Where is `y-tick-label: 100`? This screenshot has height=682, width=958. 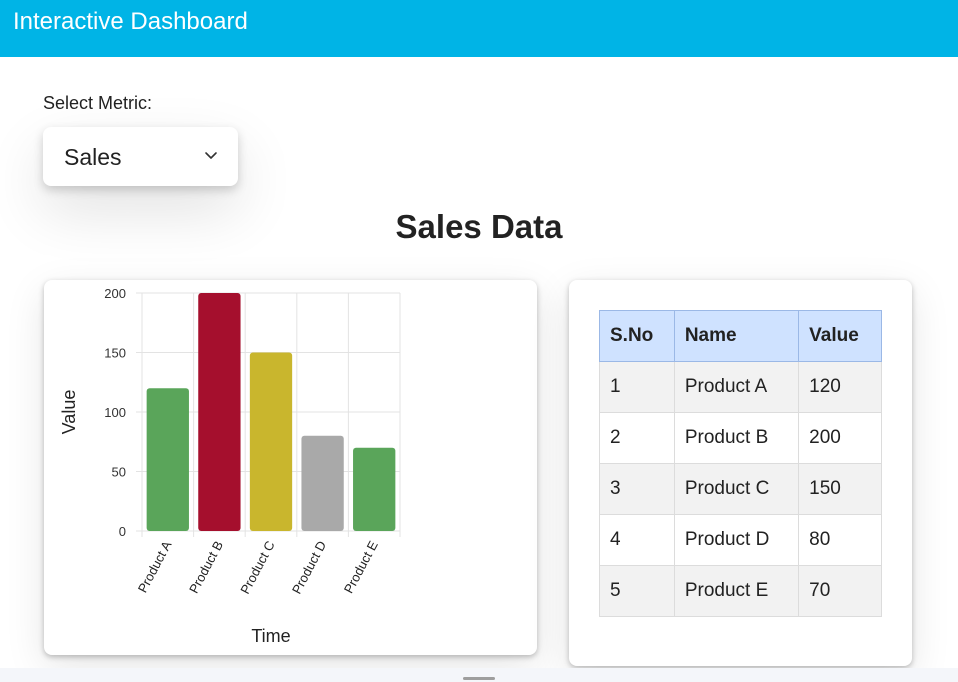
y-tick-label: 100 is located at coordinates (115, 412).